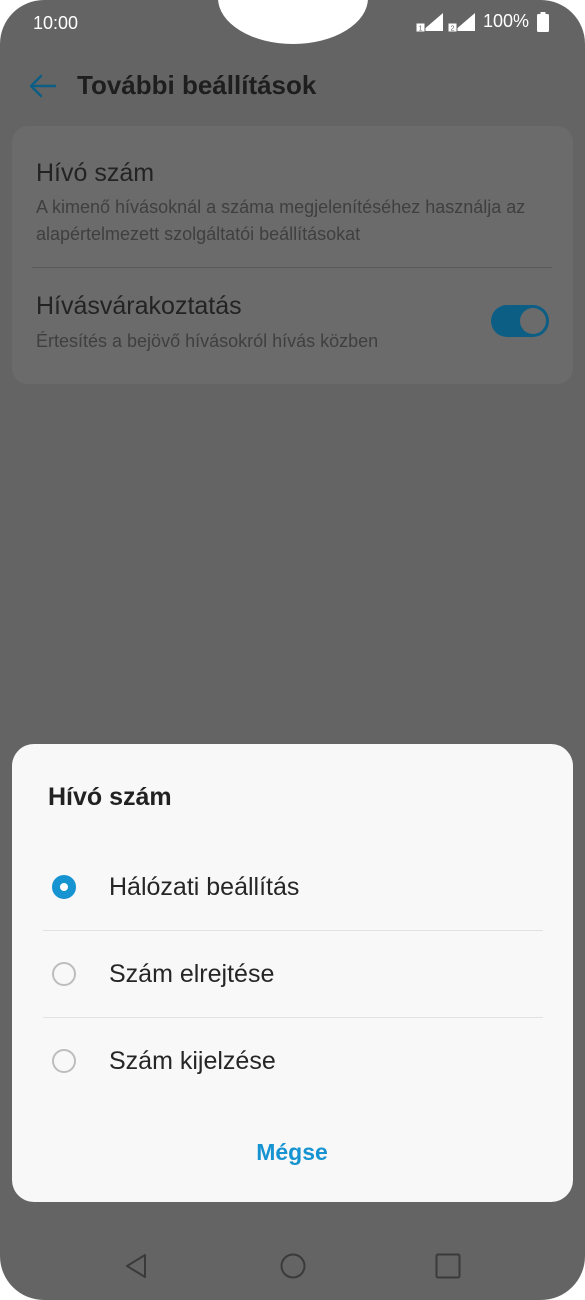  What do you see at coordinates (505, 21) in the screenshot?
I see `battery-percent: 100%` at bounding box center [505, 21].